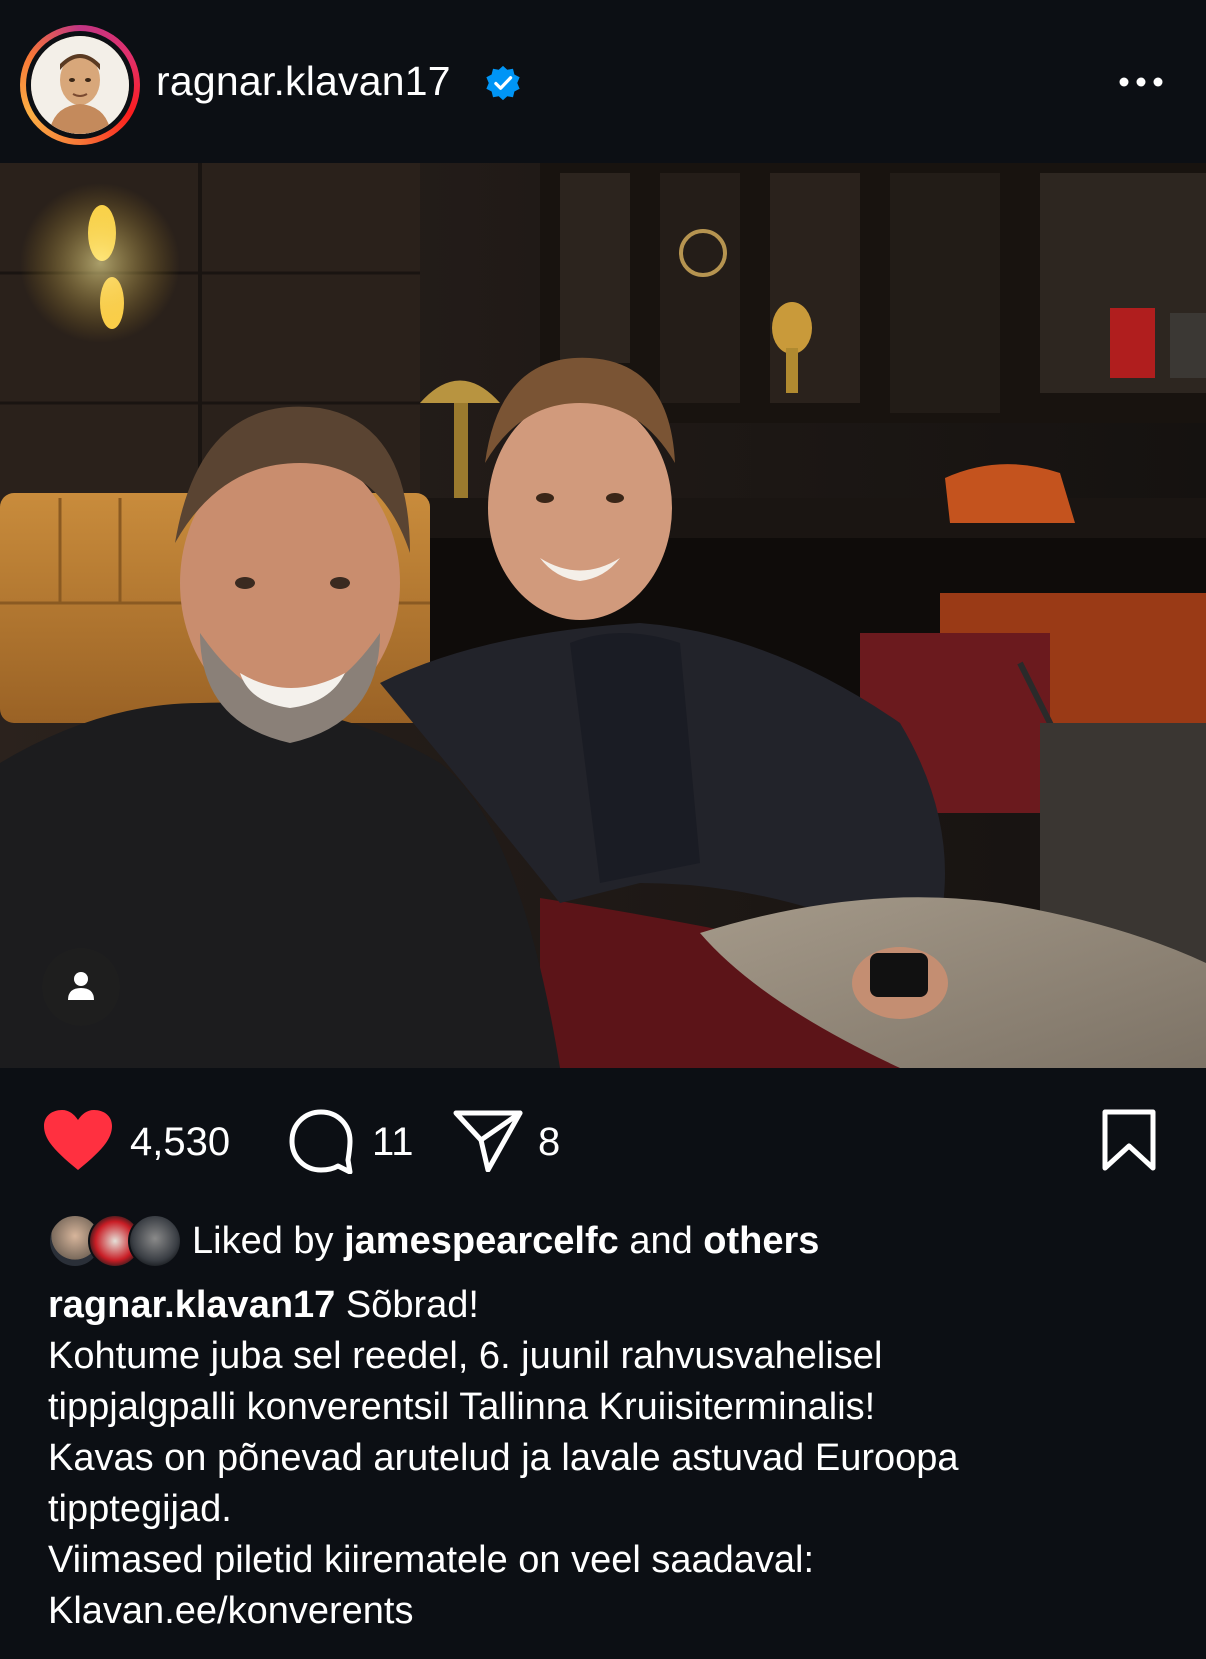  What do you see at coordinates (608, 1611) in the screenshot?
I see `caption-link: Klavan.ee/konverents` at bounding box center [608, 1611].